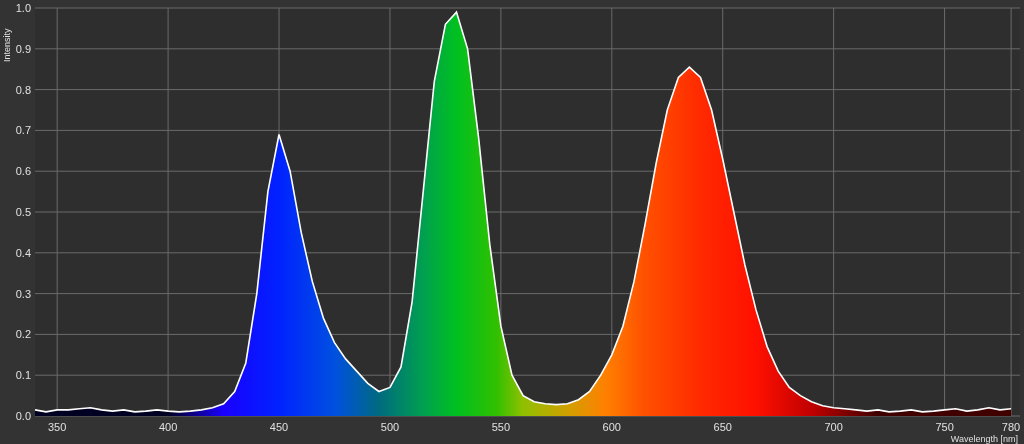 Image resolution: width=1024 pixels, height=444 pixels. Describe the element at coordinates (833, 427) in the screenshot. I see `x-tick-label: 700` at that location.